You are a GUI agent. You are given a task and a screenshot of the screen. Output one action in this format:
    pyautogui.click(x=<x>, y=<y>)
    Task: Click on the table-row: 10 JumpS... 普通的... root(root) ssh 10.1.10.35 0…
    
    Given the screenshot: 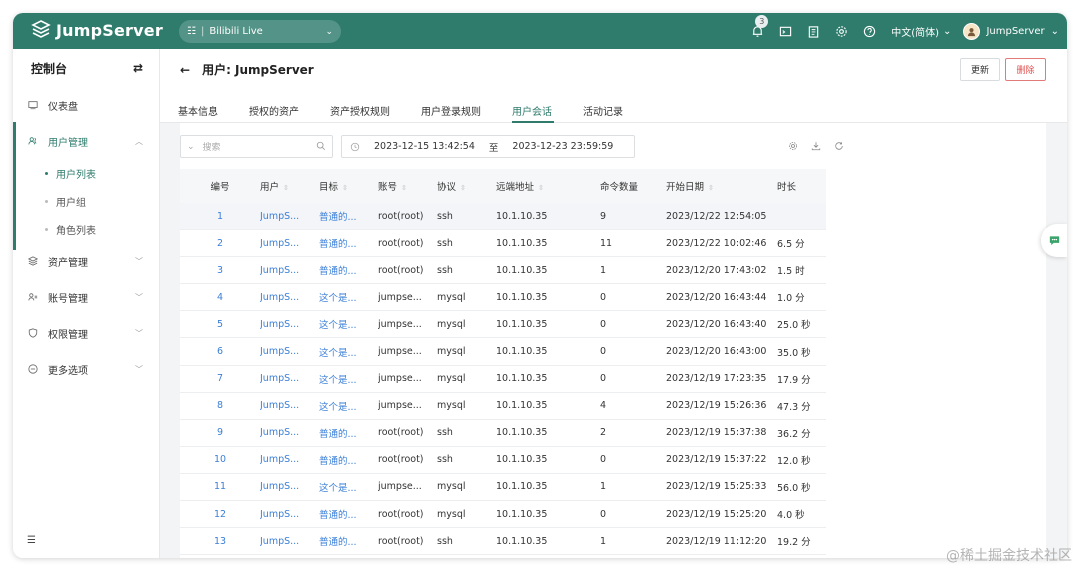 What is the action you would take?
    pyautogui.click(x=503, y=460)
    